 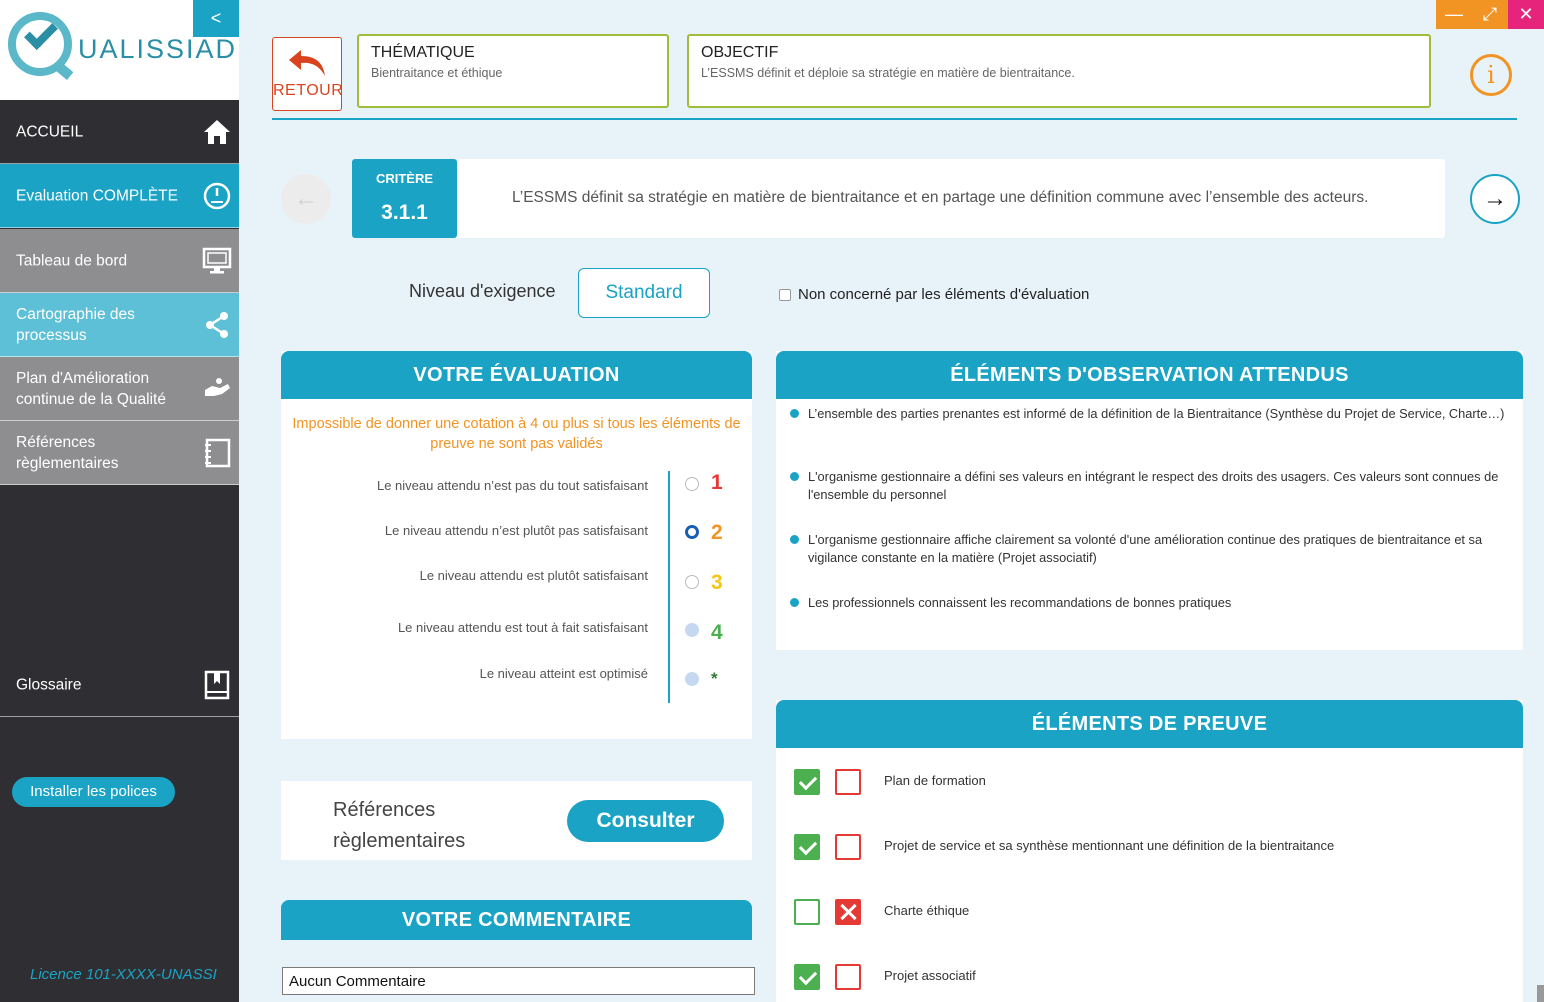 What do you see at coordinates (72, 260) in the screenshot?
I see `sidebar-item-label: Tableau de bord` at bounding box center [72, 260].